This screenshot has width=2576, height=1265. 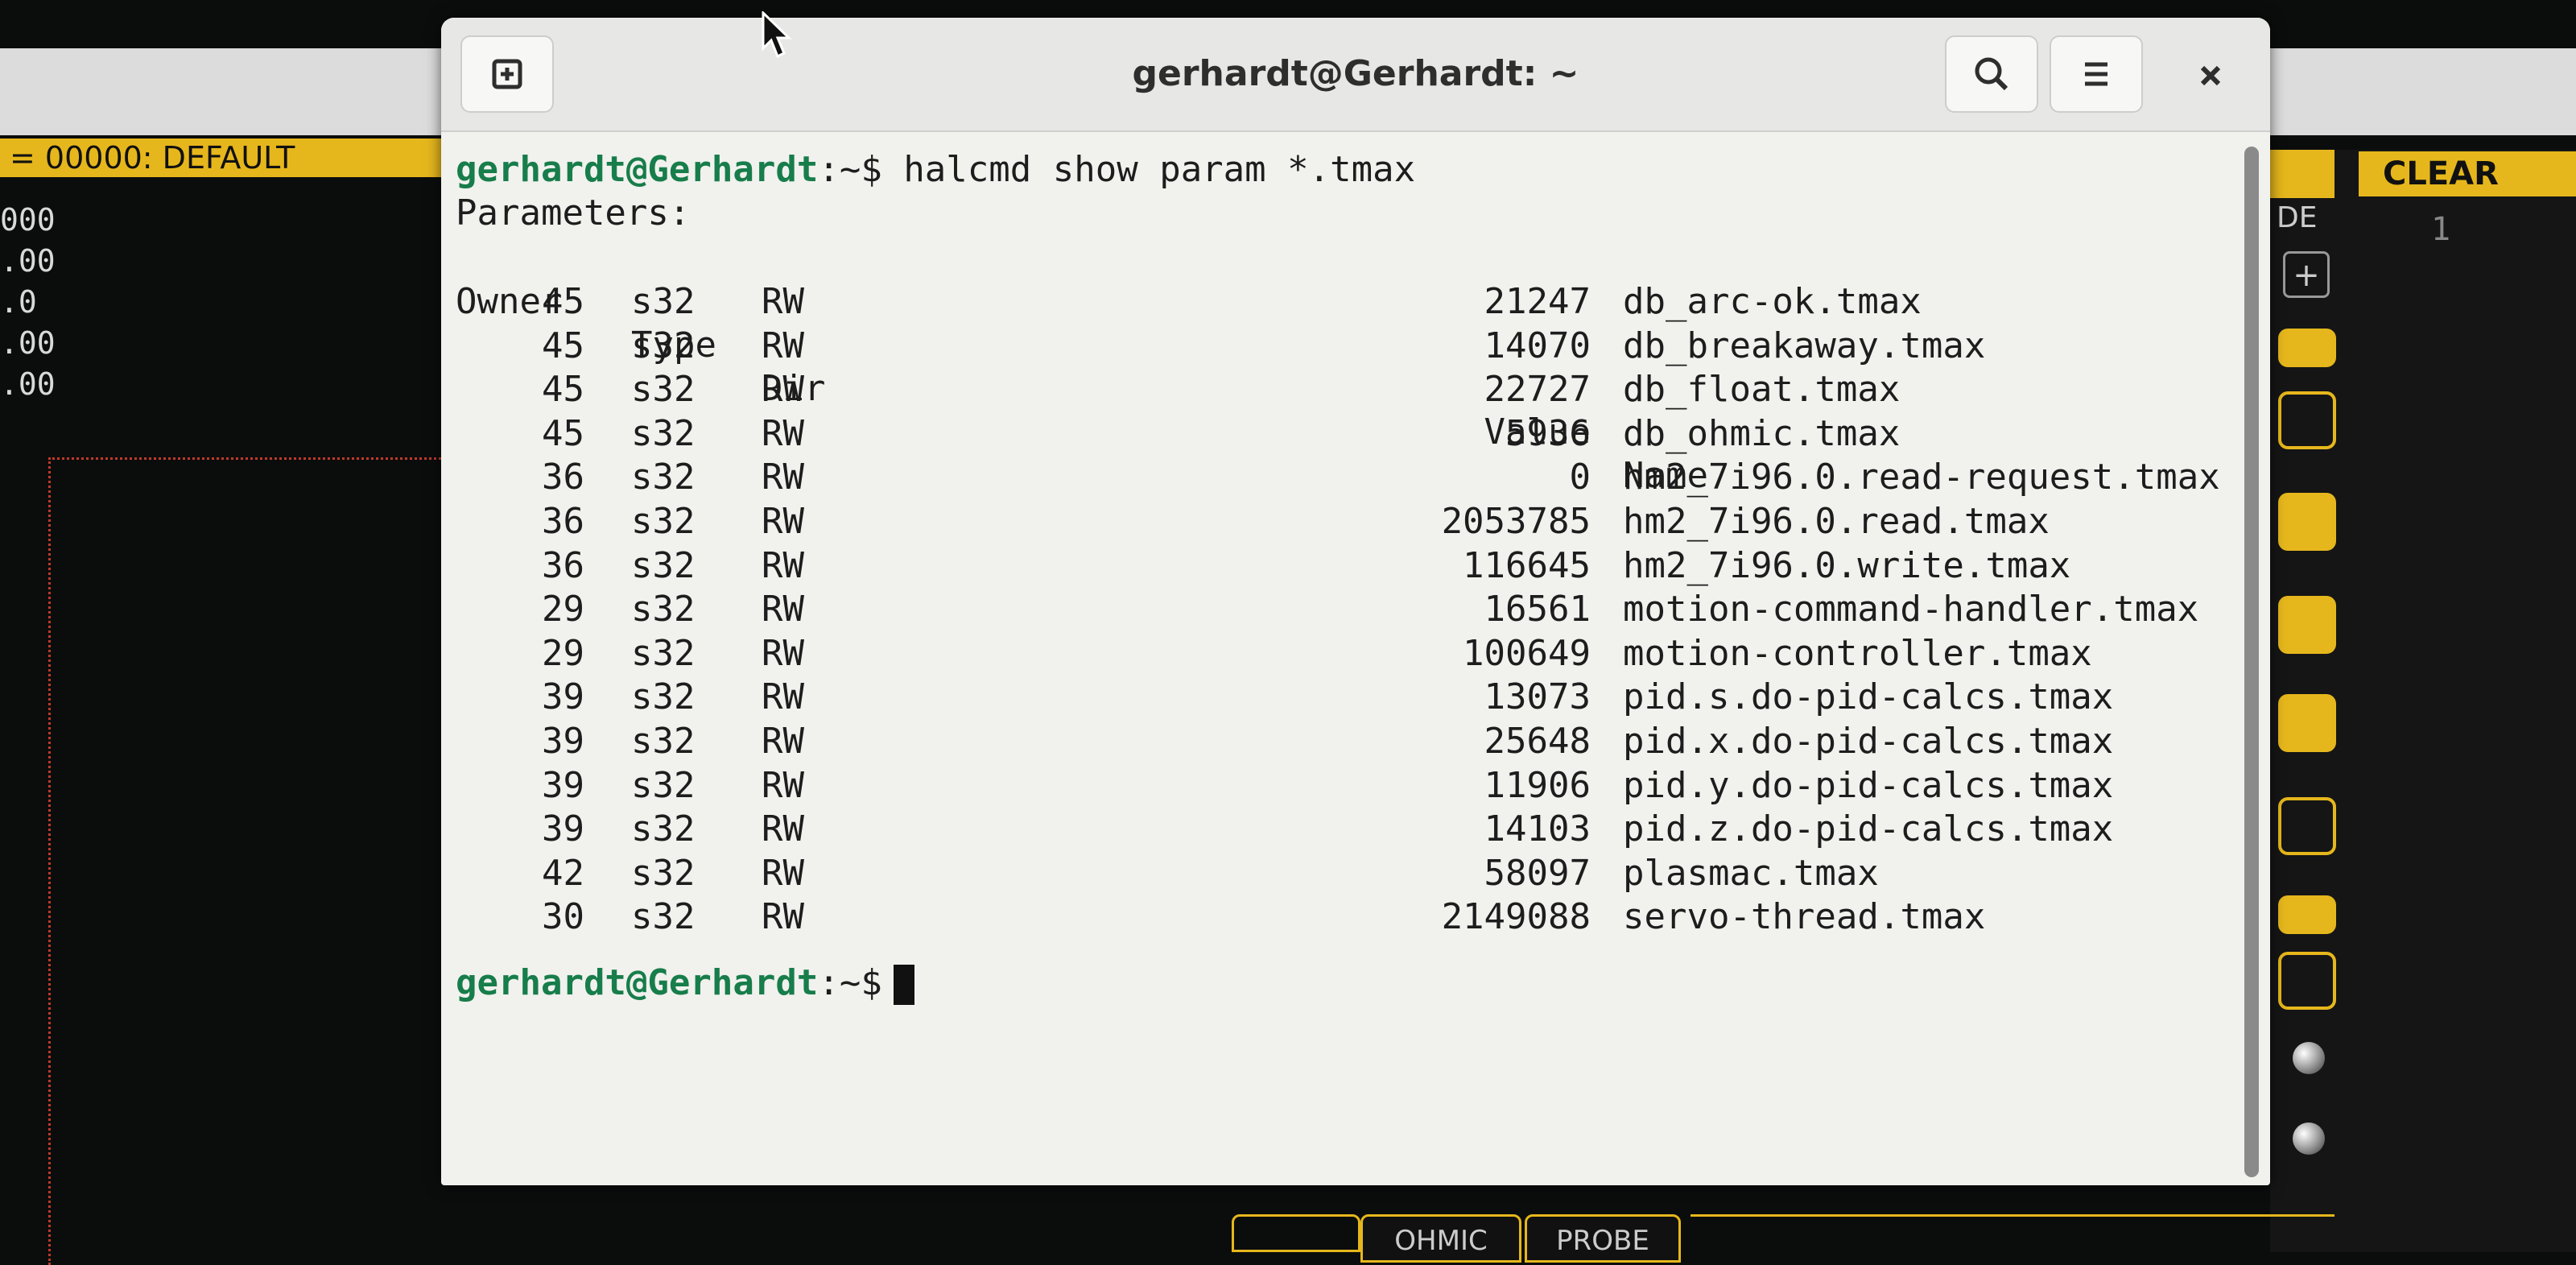 I want to click on background-side-label: DE, so click(x=2297, y=217).